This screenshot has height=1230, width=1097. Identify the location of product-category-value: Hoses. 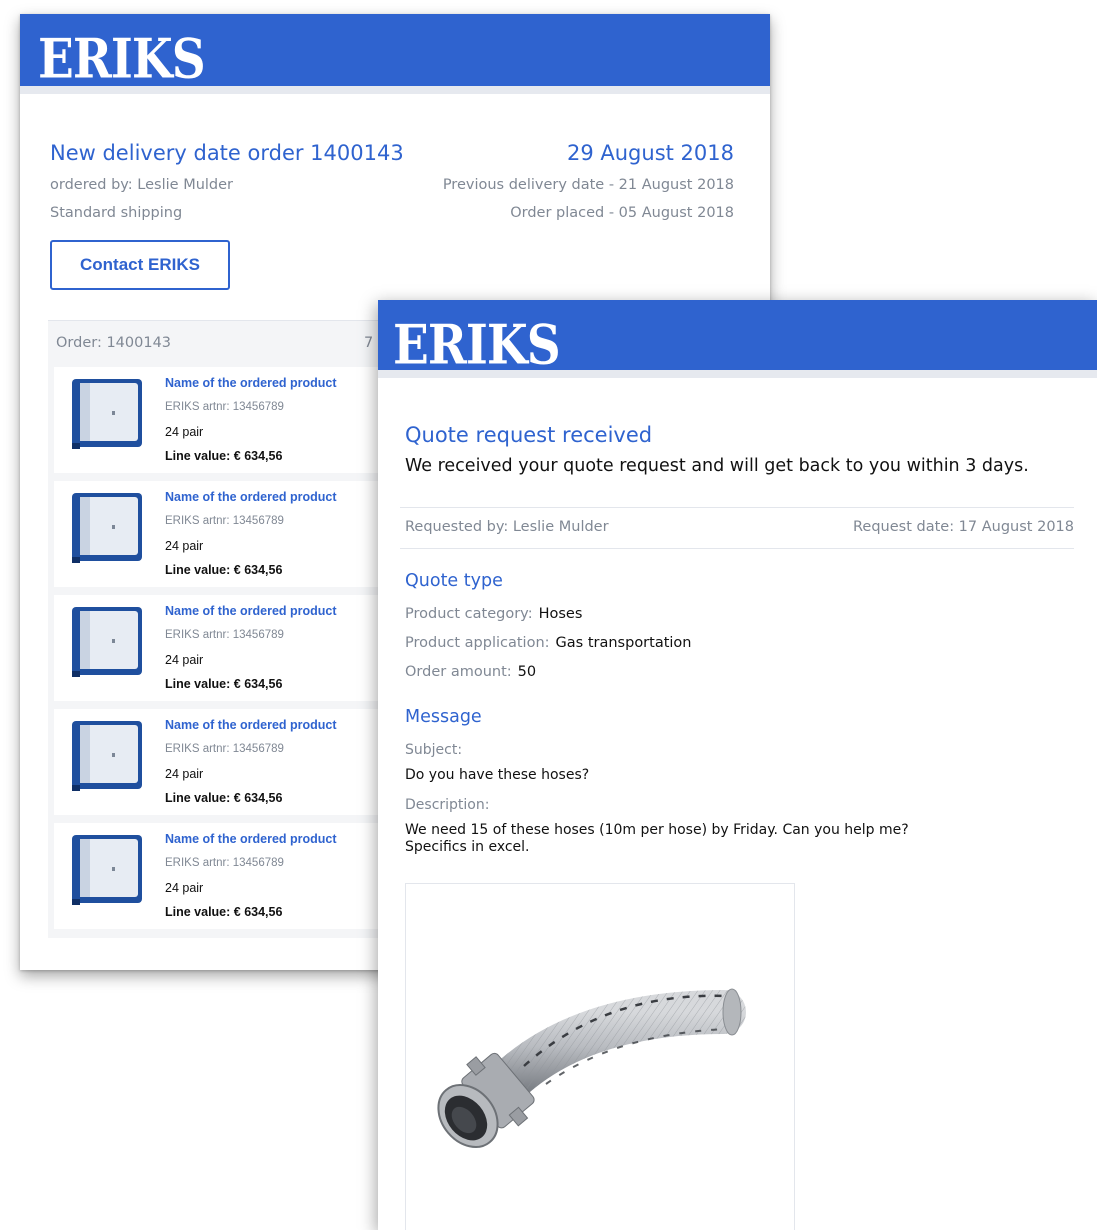
(560, 614).